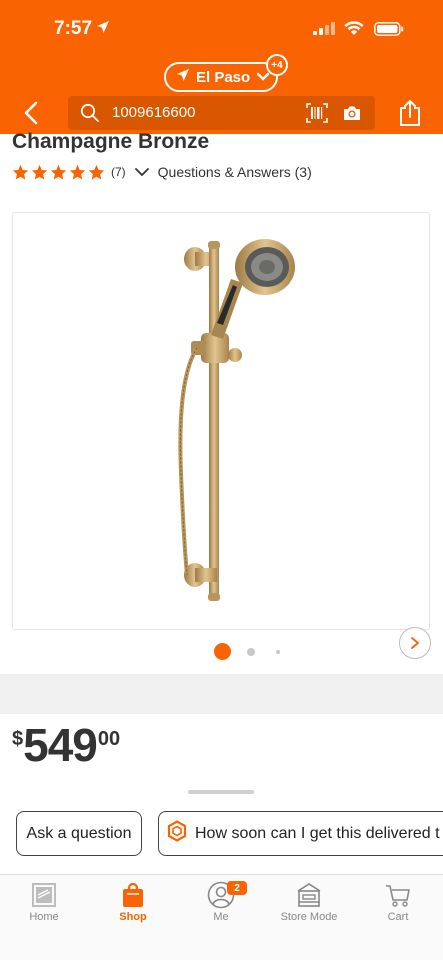 The width and height of the screenshot is (443, 960). What do you see at coordinates (277, 65) in the screenshot?
I see `location-count-badge: +4` at bounding box center [277, 65].